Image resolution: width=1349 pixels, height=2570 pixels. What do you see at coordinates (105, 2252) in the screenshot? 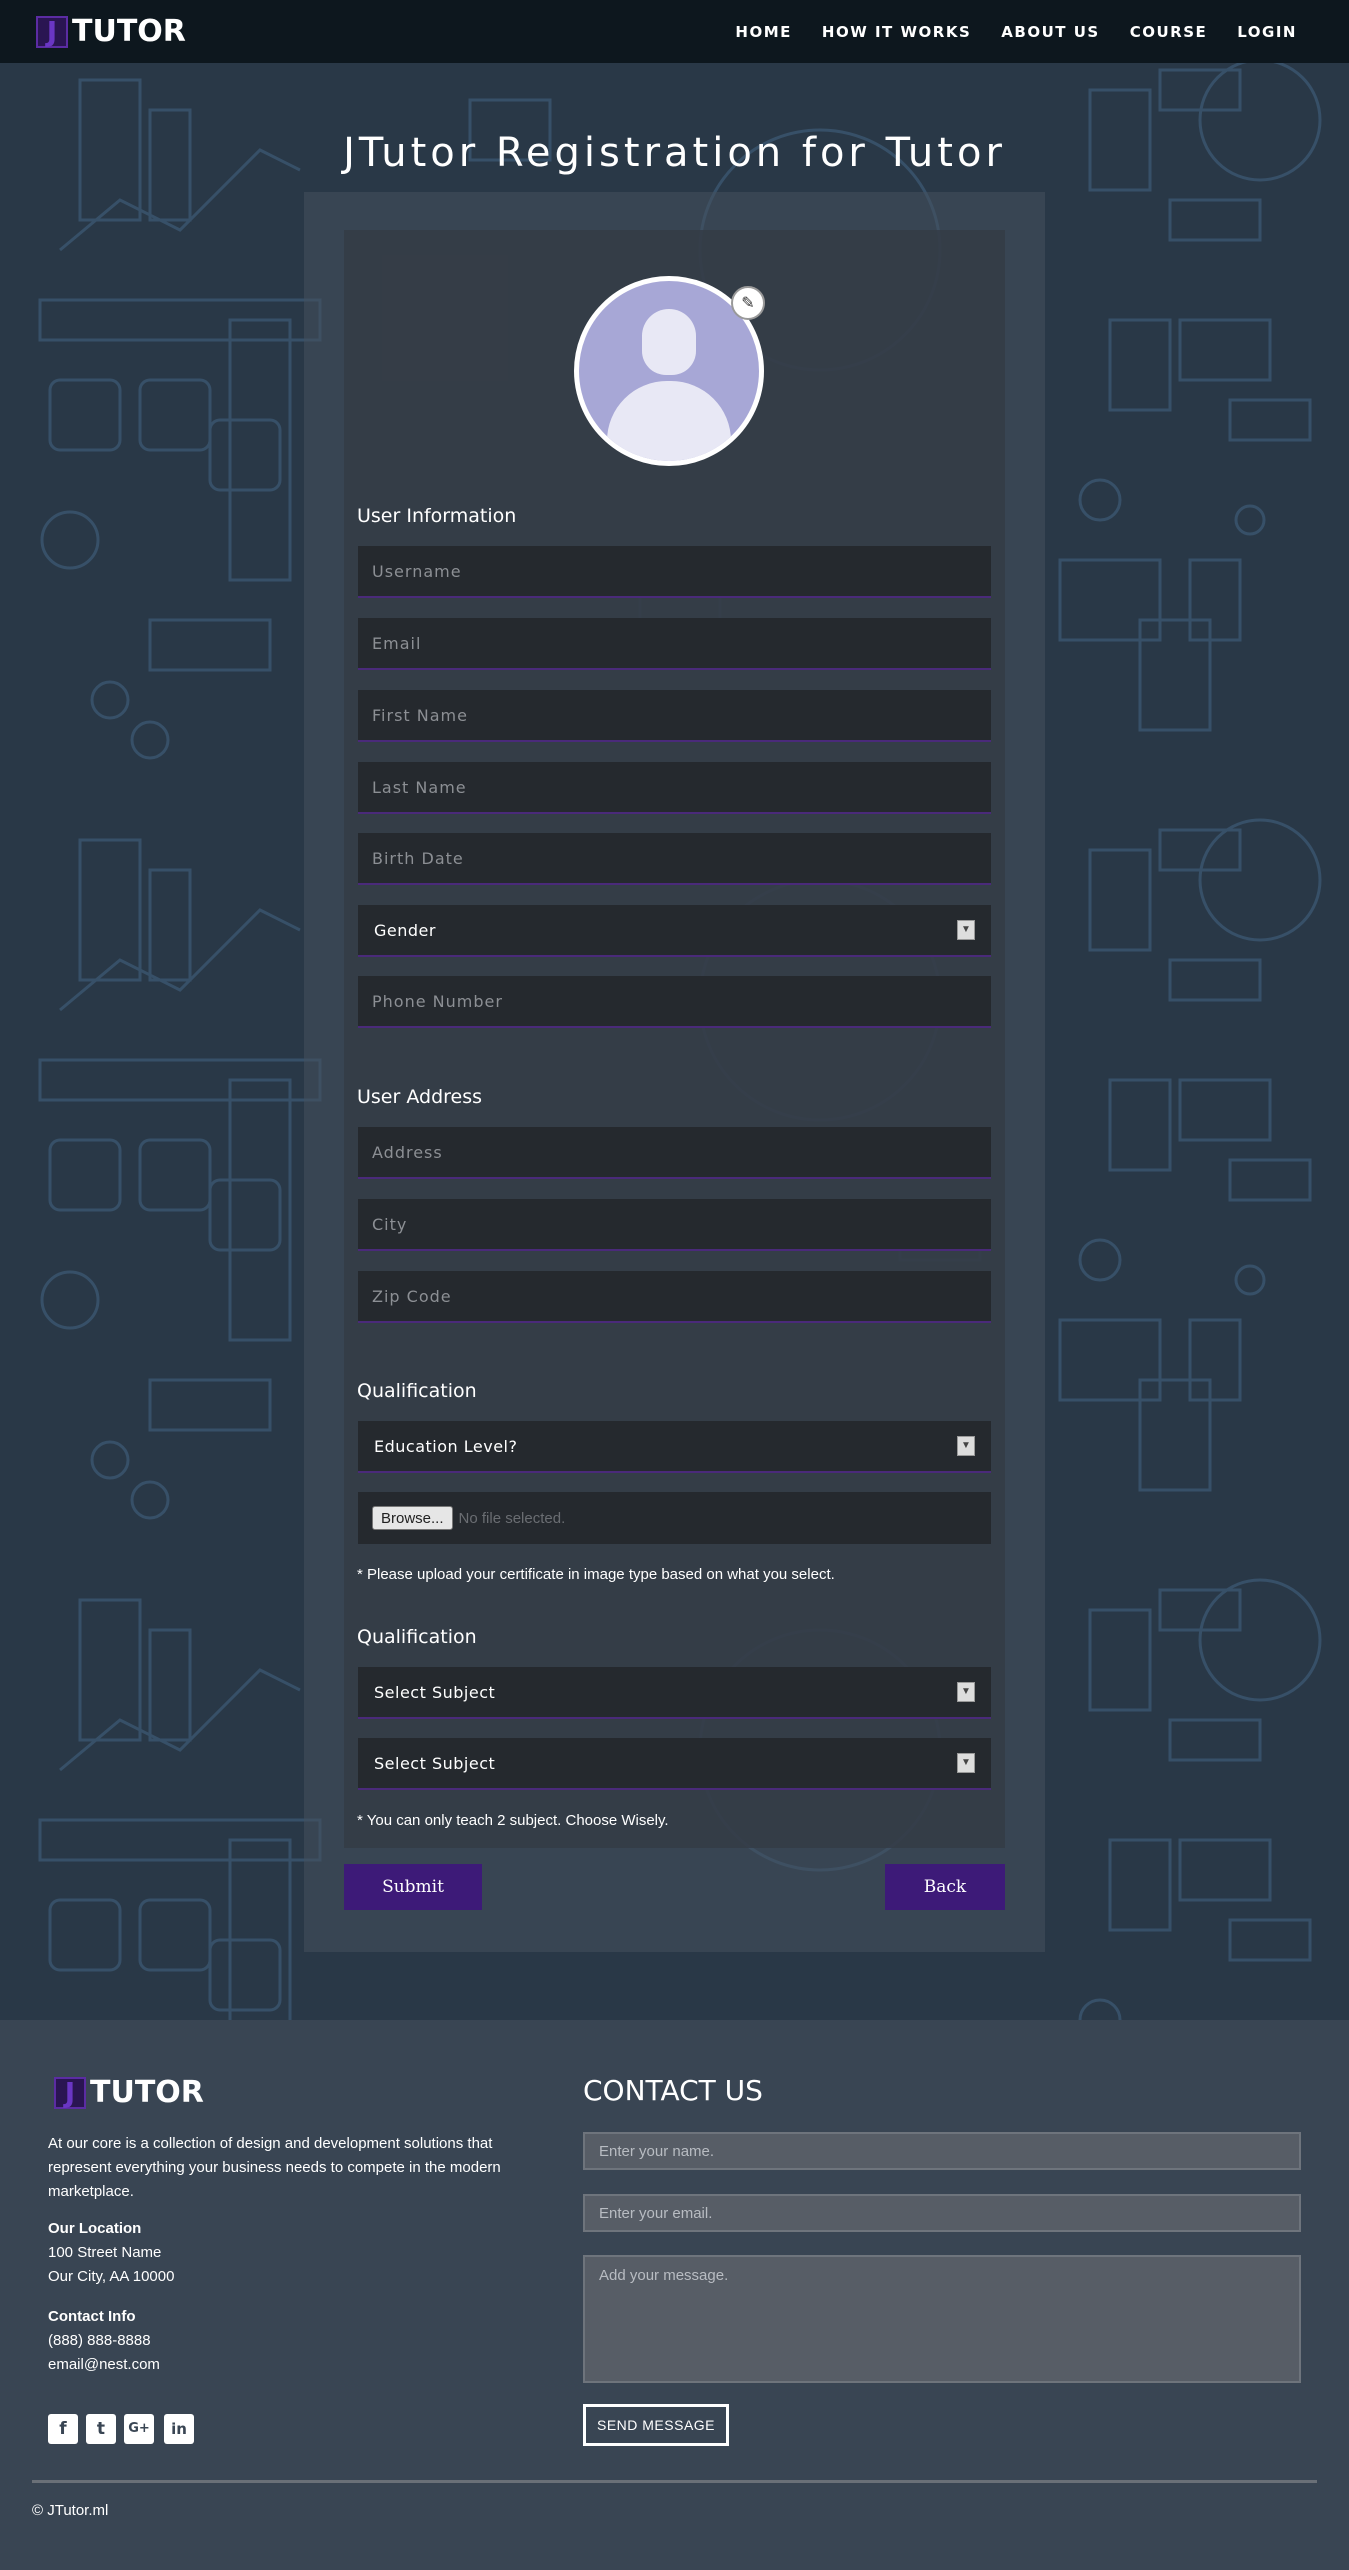
I see `location-line-1: 100 Street Name` at bounding box center [105, 2252].